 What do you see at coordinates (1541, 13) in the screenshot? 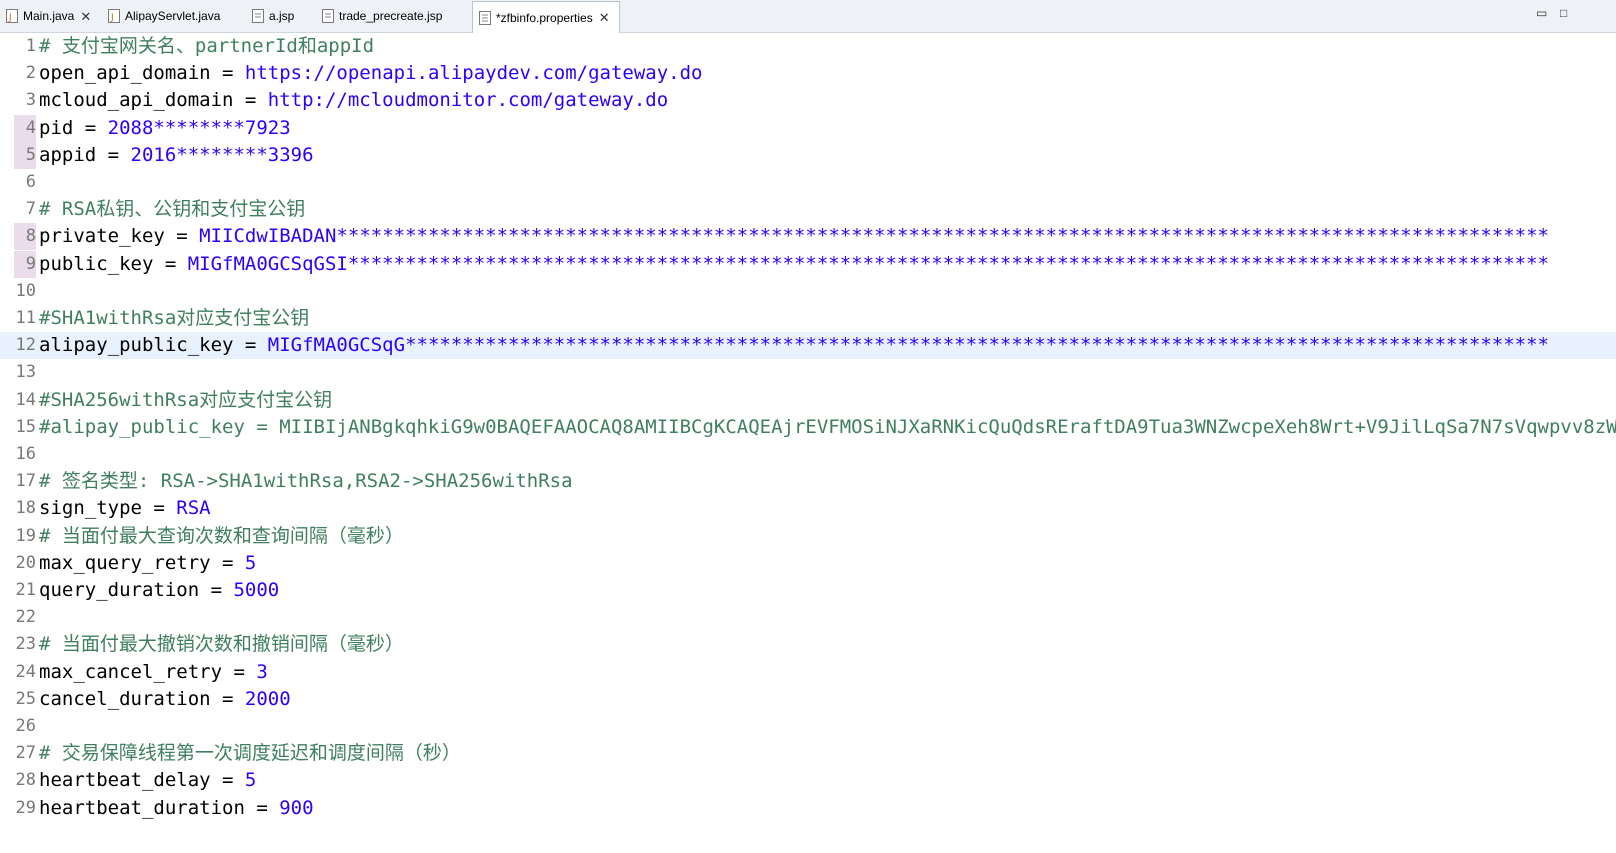
I see `minimize-icon: ▭` at bounding box center [1541, 13].